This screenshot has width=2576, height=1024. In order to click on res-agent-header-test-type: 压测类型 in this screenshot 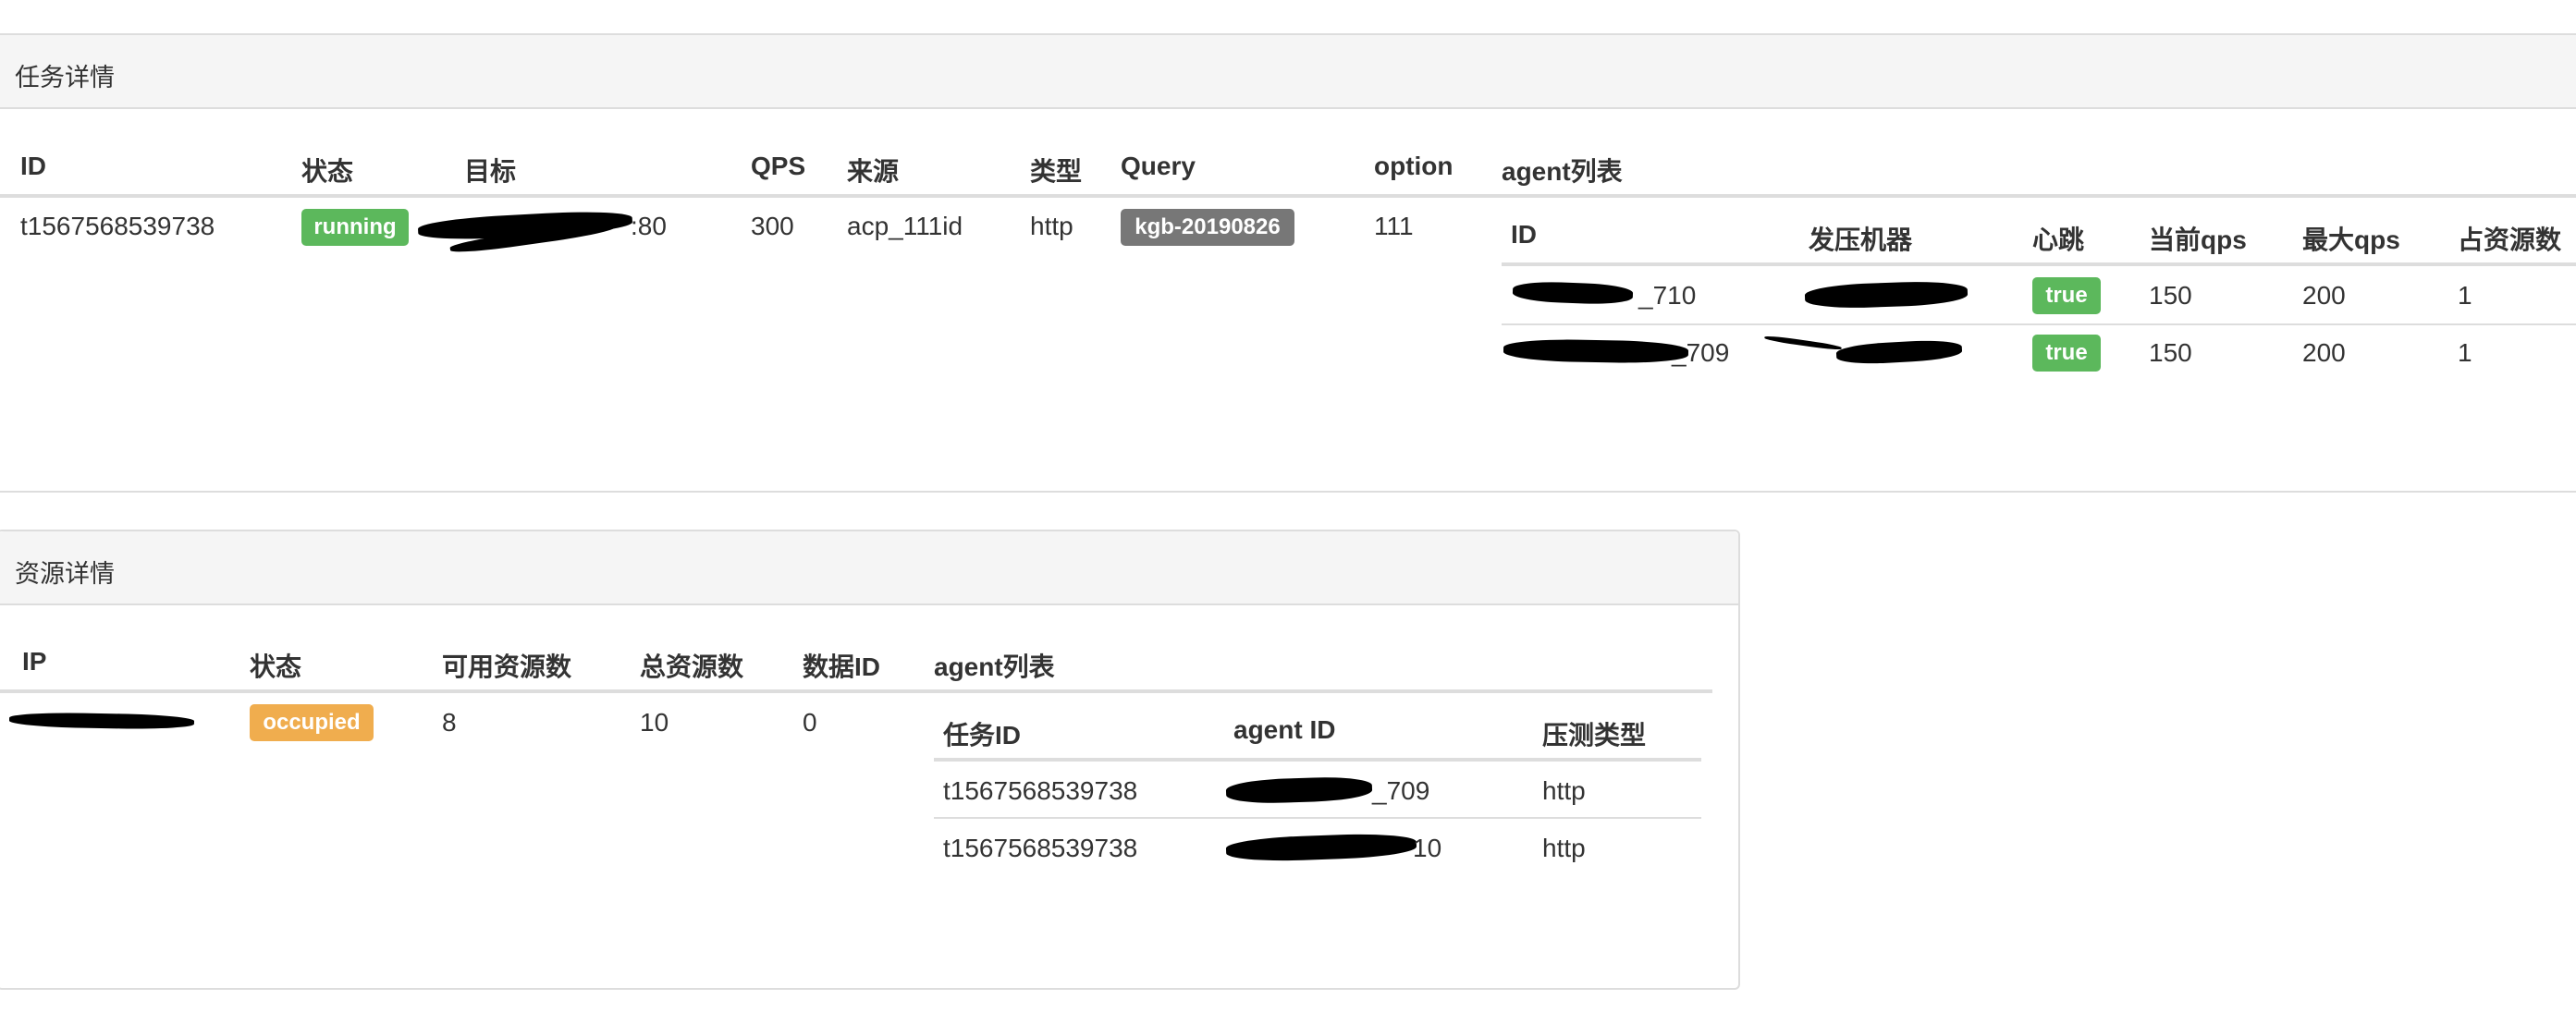, I will do `click(1594, 735)`.